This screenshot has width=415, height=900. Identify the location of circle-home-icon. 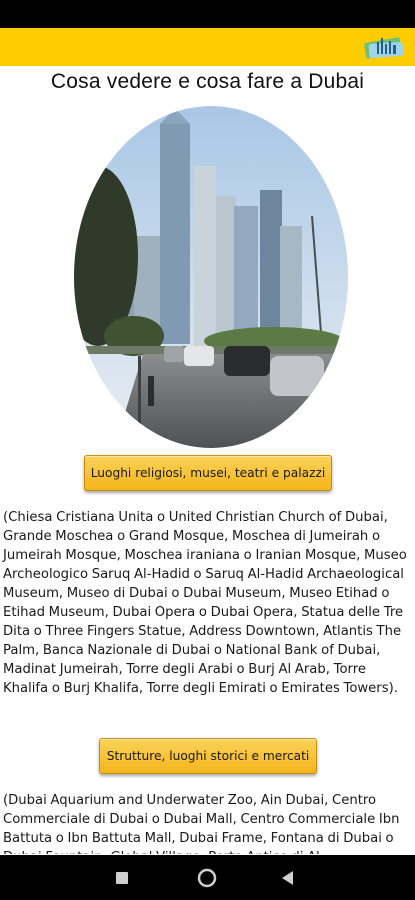
(207, 877).